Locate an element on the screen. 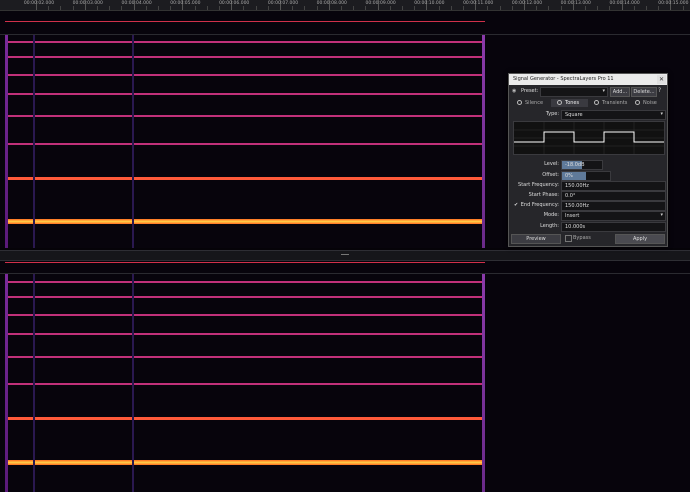 The height and width of the screenshot is (492, 690). type-select: Square ▾ is located at coordinates (613, 115).